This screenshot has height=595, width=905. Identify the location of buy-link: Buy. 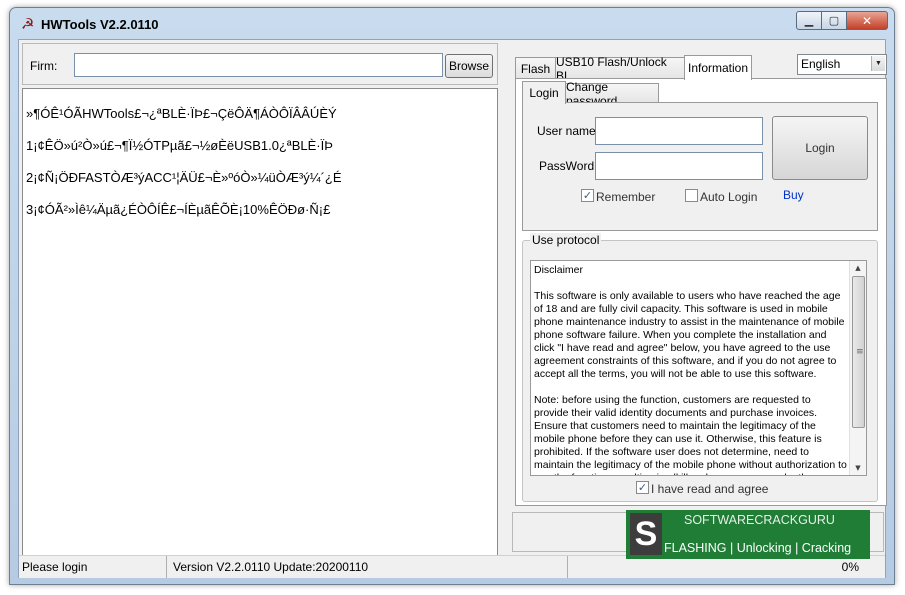
(793, 195).